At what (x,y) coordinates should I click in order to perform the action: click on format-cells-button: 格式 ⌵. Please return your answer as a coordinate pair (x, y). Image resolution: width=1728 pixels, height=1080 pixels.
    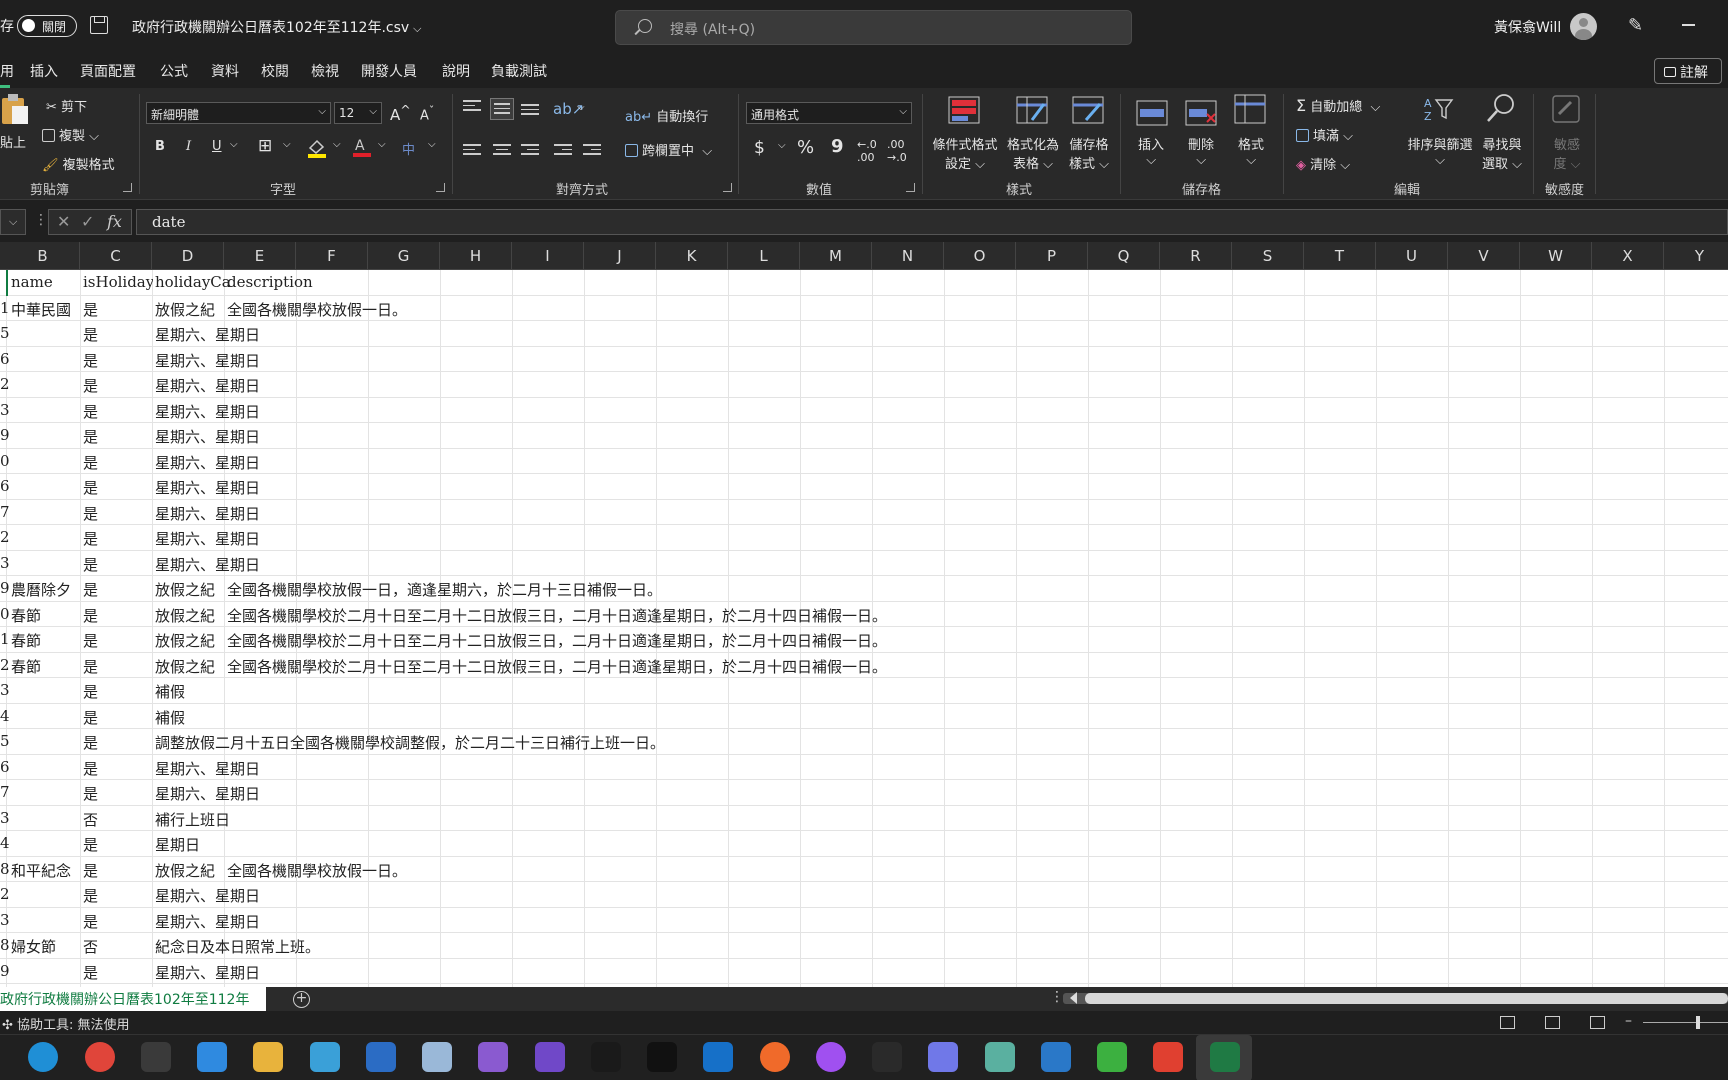
    Looking at the image, I should click on (1251, 151).